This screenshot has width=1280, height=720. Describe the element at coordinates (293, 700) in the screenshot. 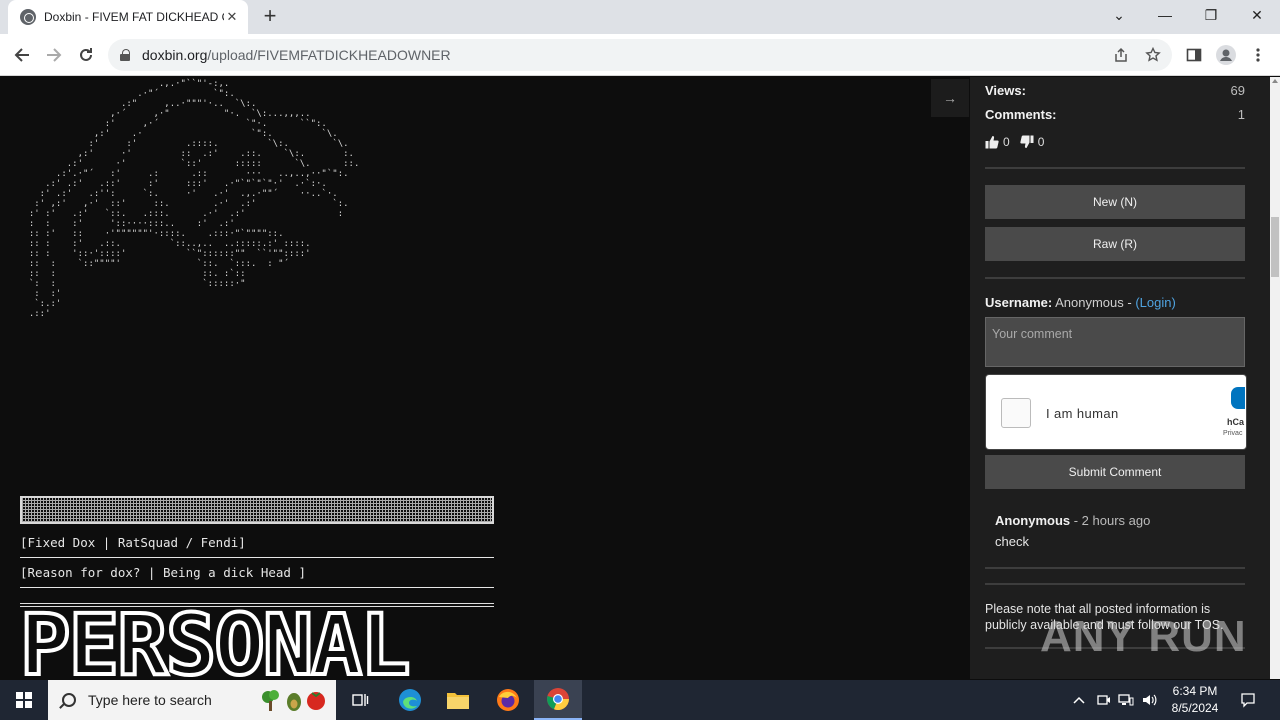

I see `search-highlight-veggies-icon` at that location.